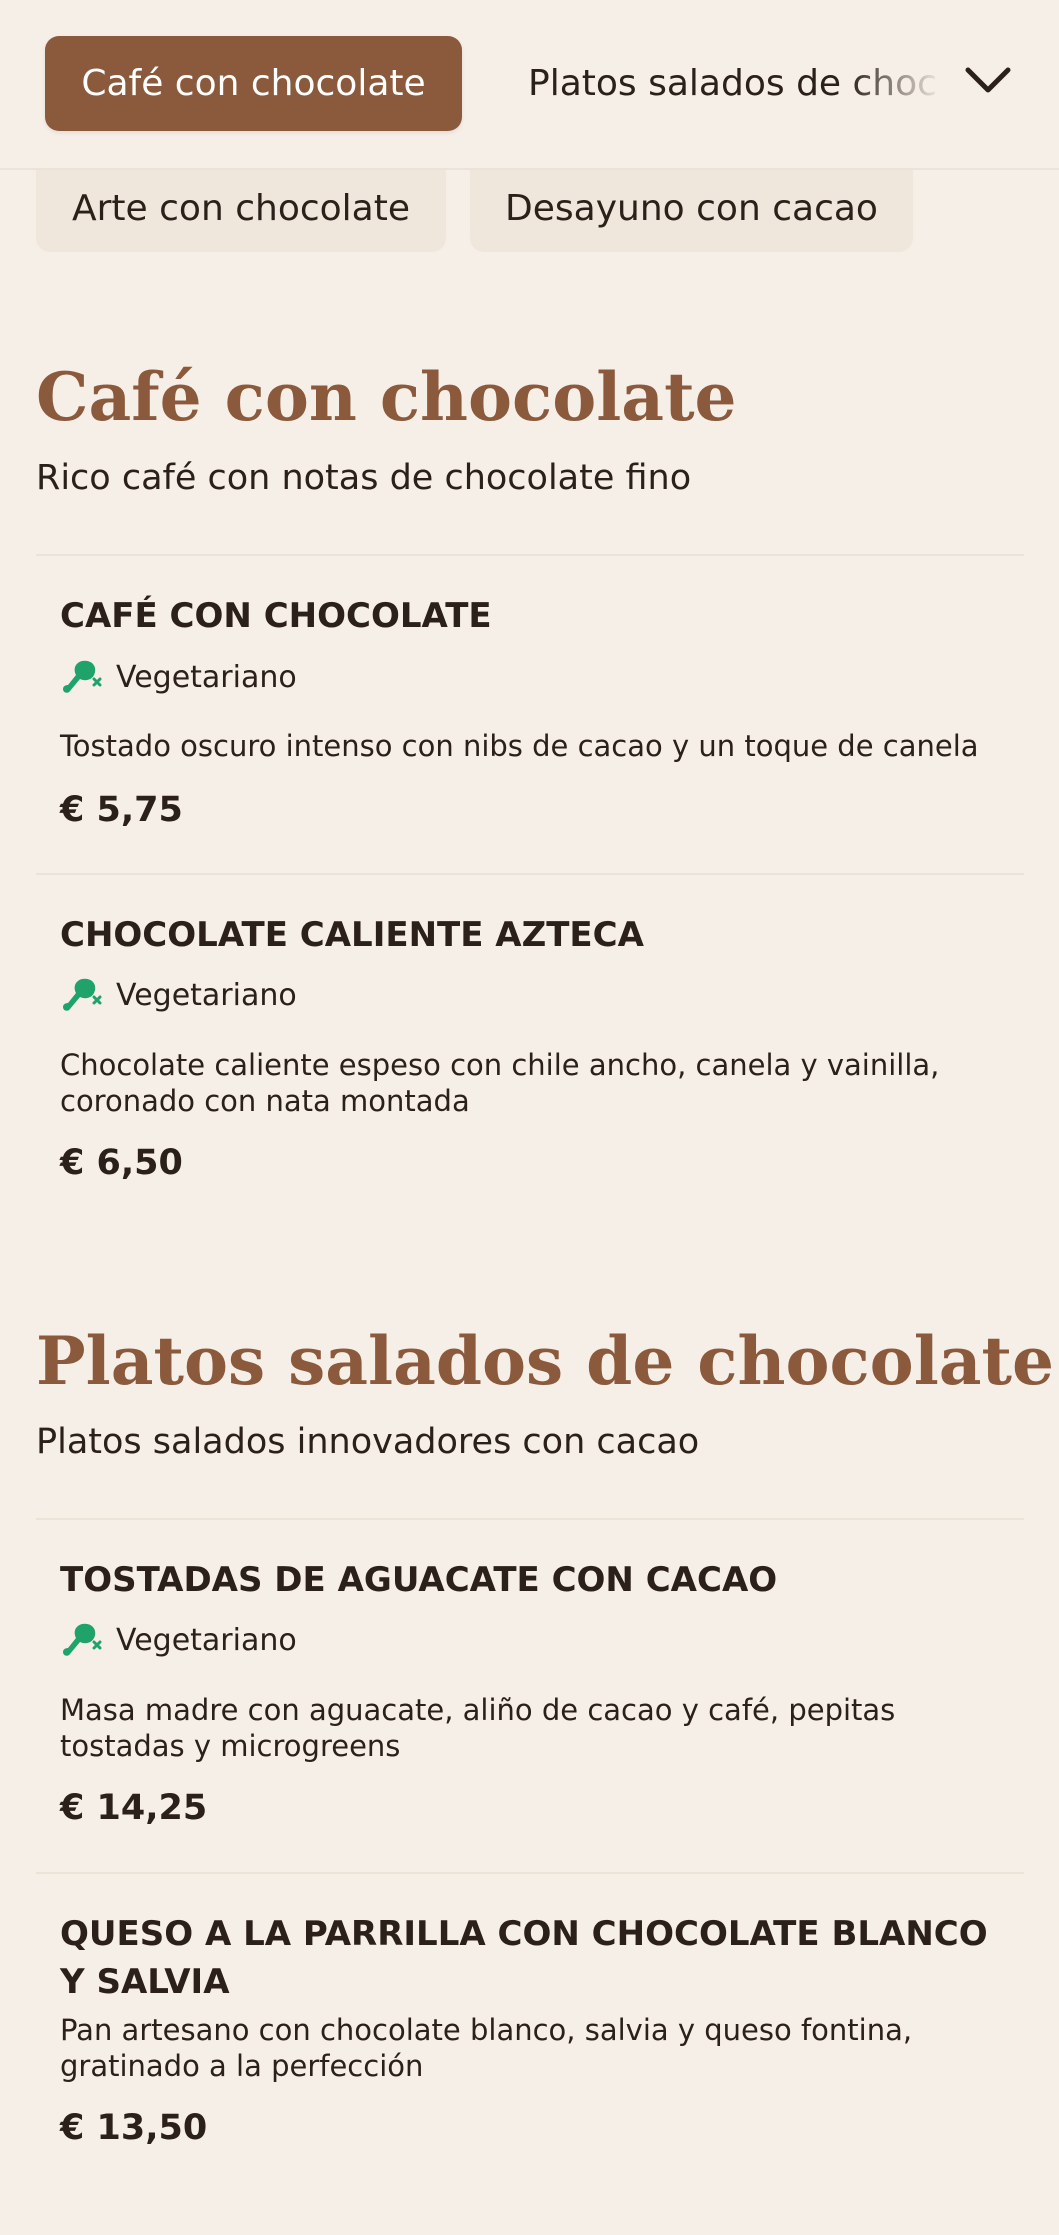  I want to click on menu-item-name: CHOCOLATE CALIENTE AZTECA, so click(352, 935).